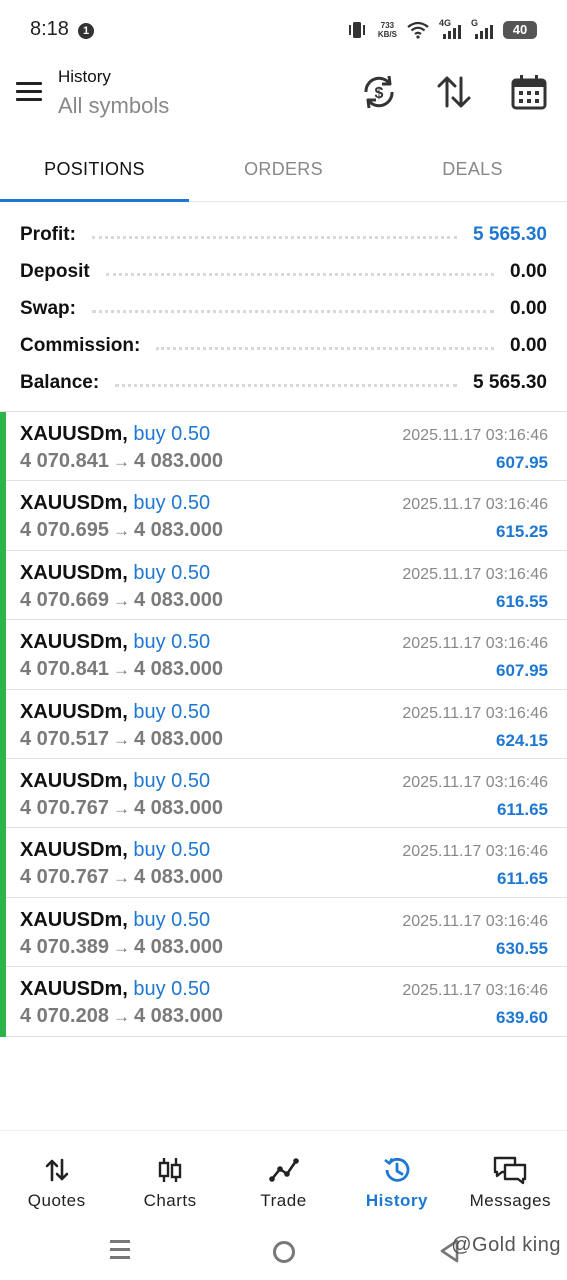  I want to click on nav-quotes: Quotes, so click(56, 1175).